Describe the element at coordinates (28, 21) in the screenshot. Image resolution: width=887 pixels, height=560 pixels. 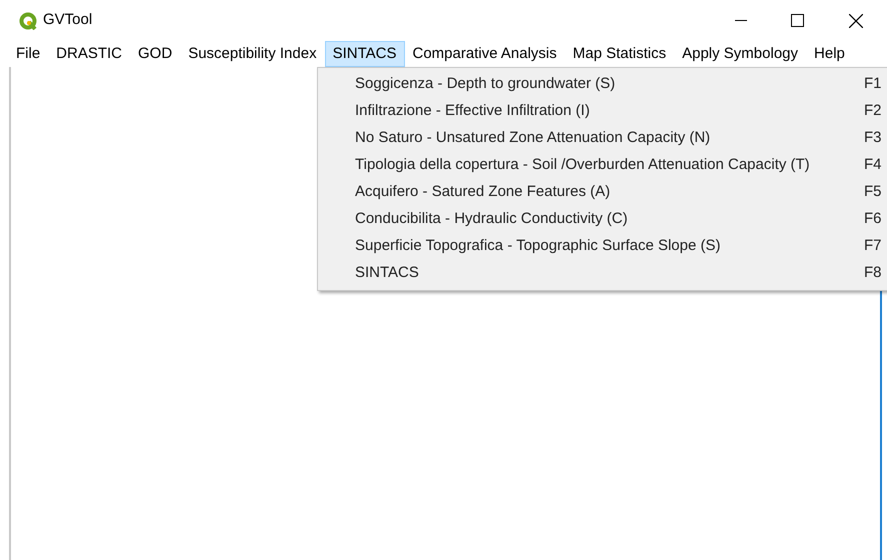
I see `app-logo-icon` at that location.